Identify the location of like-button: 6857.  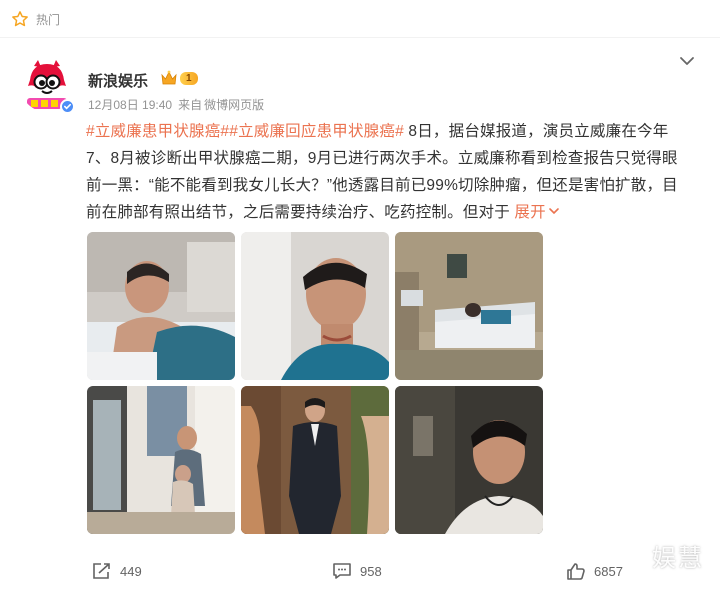
(594, 571).